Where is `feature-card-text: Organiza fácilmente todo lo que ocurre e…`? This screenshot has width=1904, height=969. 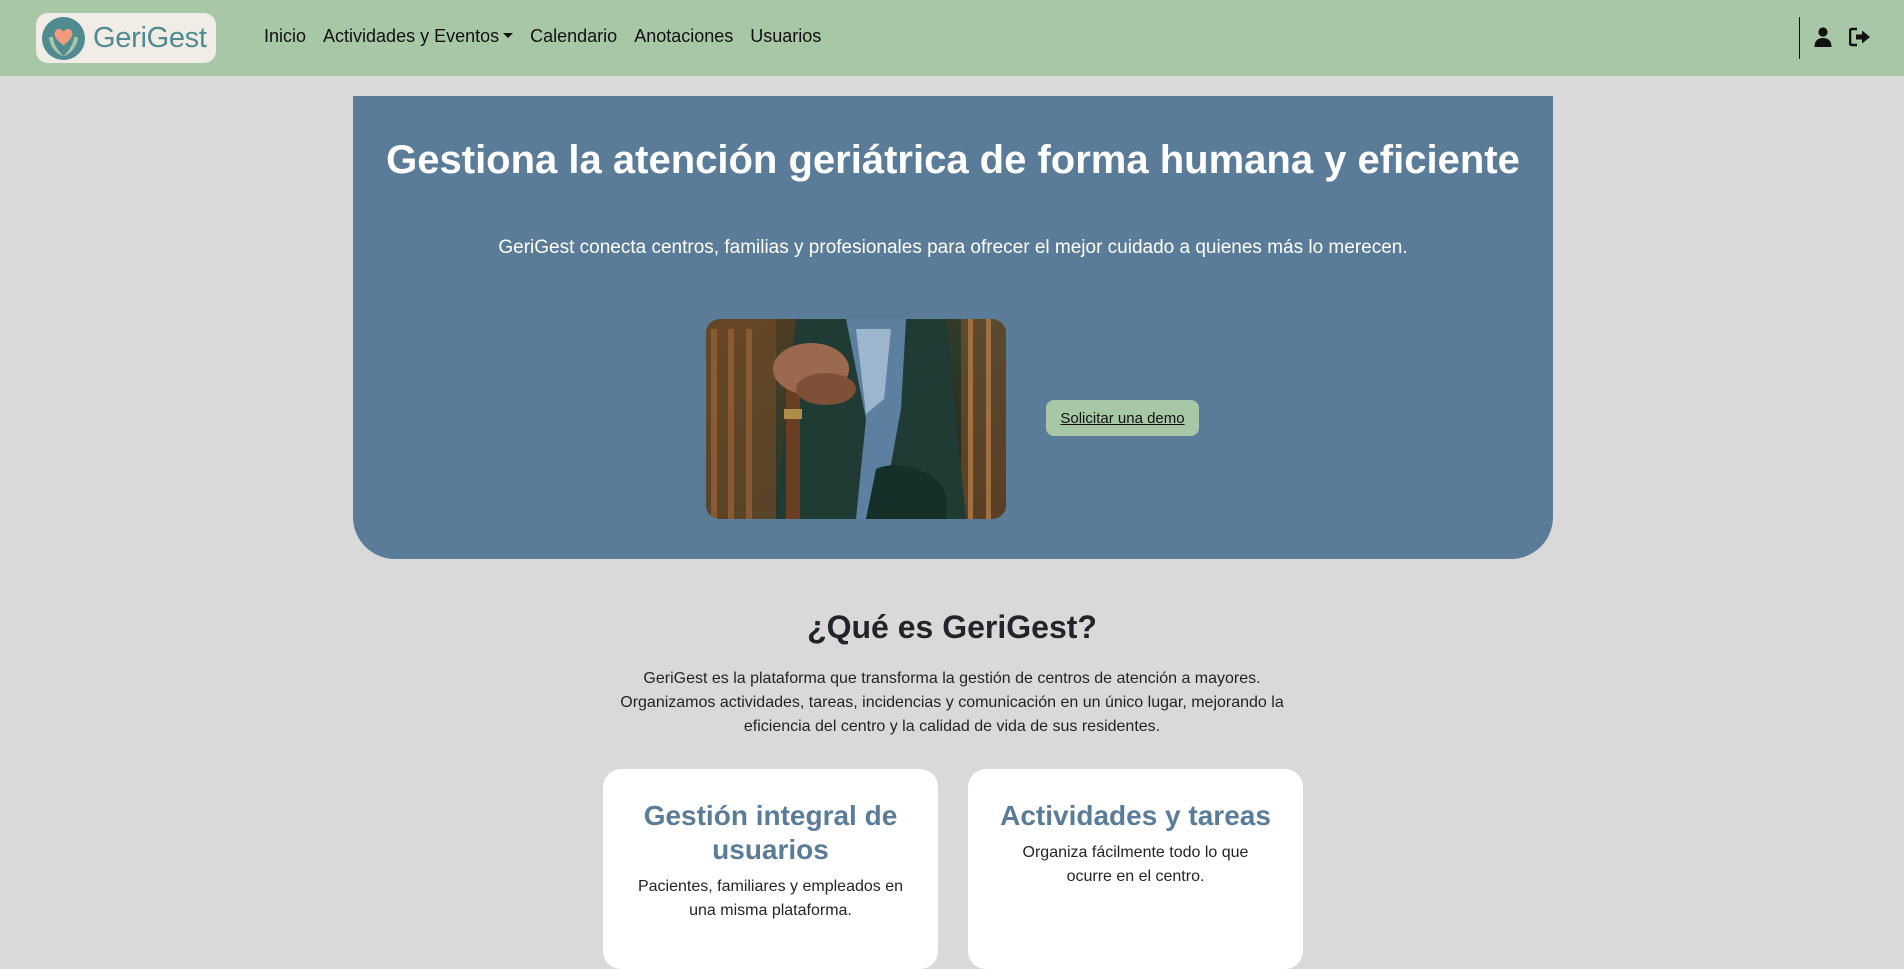
feature-card-text: Organiza fácilmente todo lo que ocurre e… is located at coordinates (1135, 864).